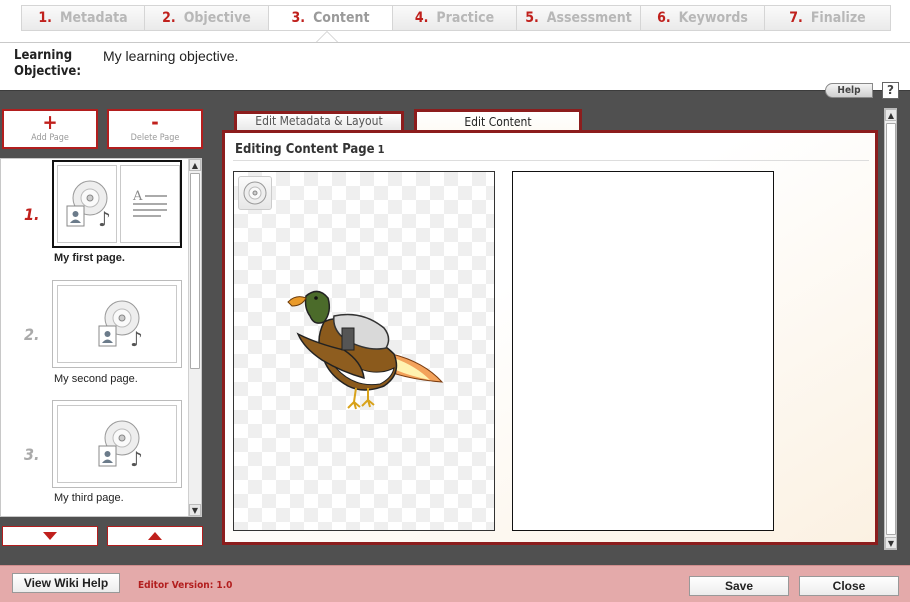  What do you see at coordinates (217, 18) in the screenshot?
I see `step-label: Objective` at bounding box center [217, 18].